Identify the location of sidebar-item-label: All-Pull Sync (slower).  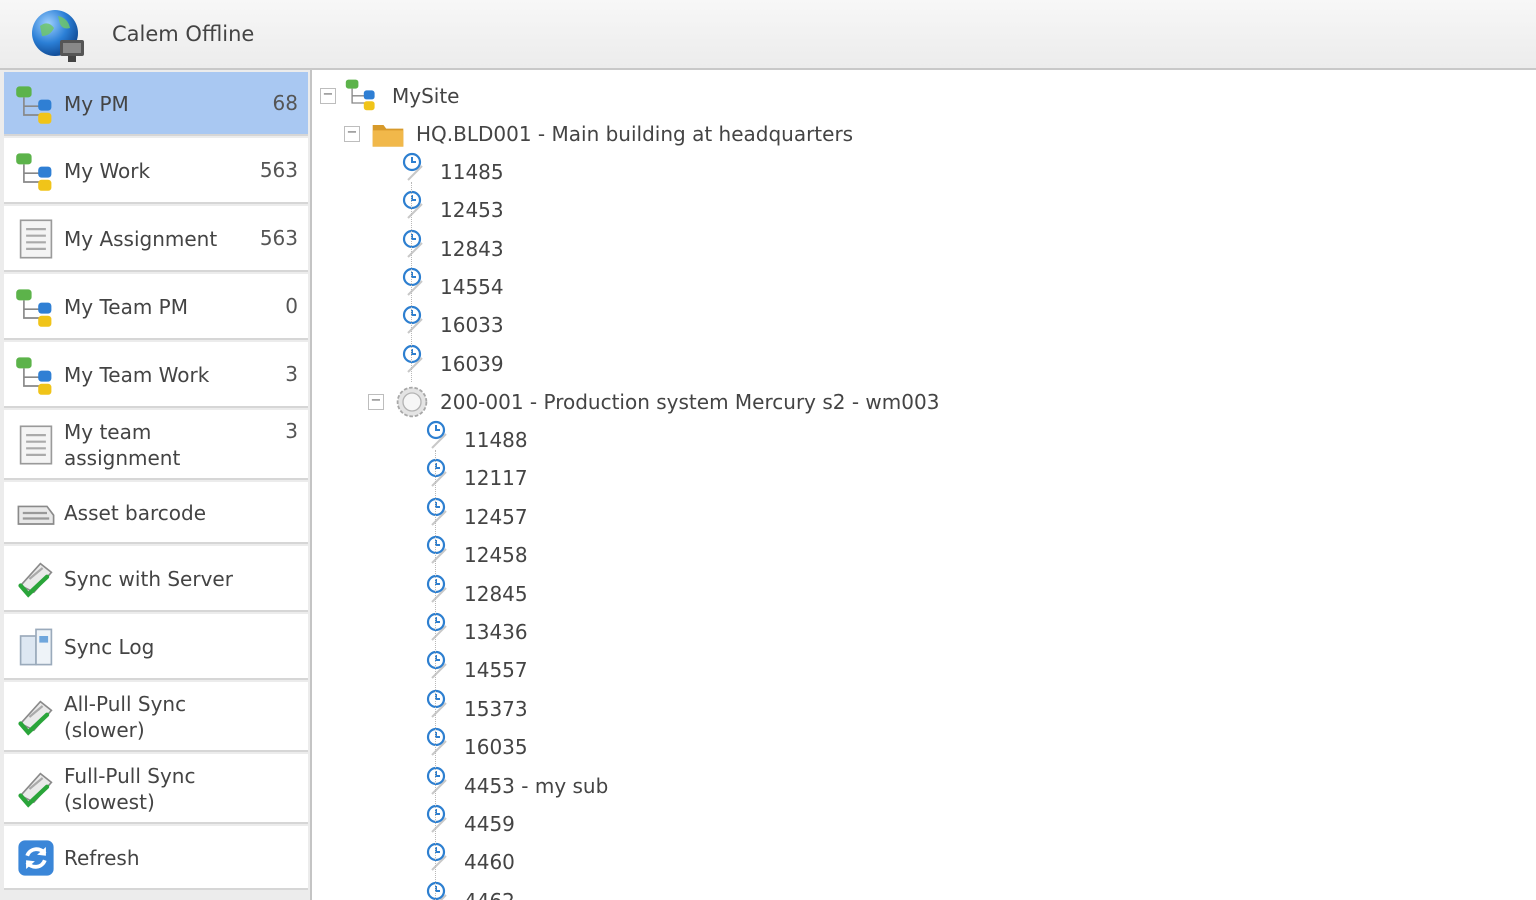
(125, 717).